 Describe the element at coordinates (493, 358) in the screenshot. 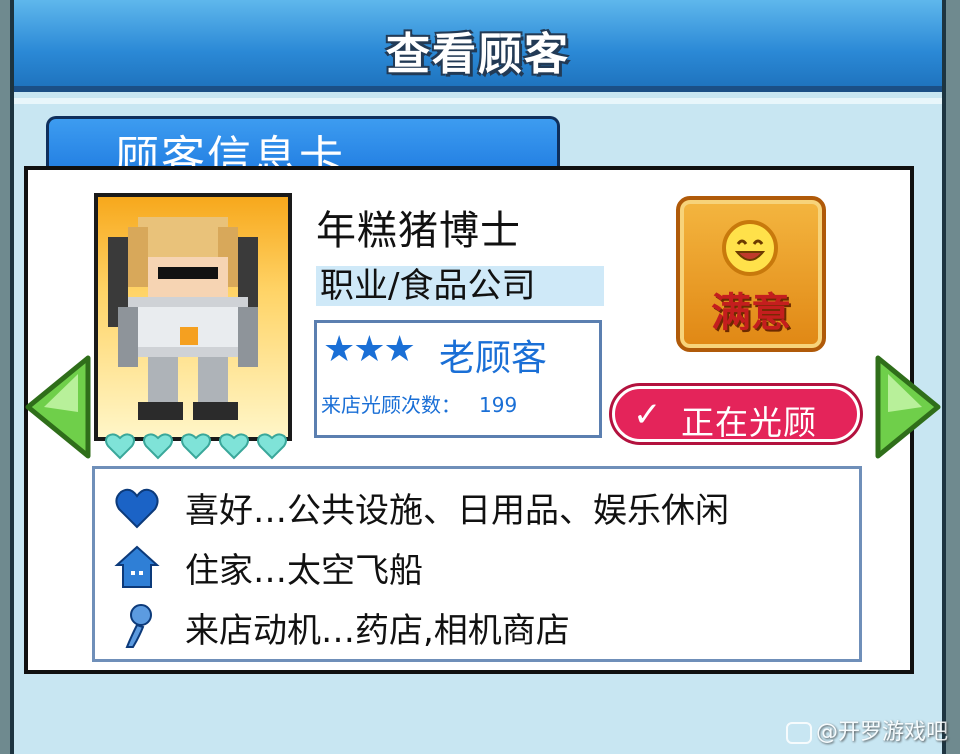

I see `rank-label: 老顾客` at that location.